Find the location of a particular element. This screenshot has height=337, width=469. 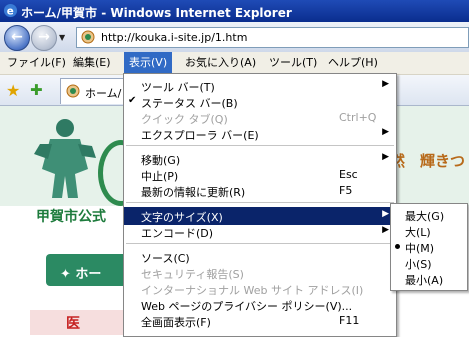

forward-button: → is located at coordinates (44, 38).